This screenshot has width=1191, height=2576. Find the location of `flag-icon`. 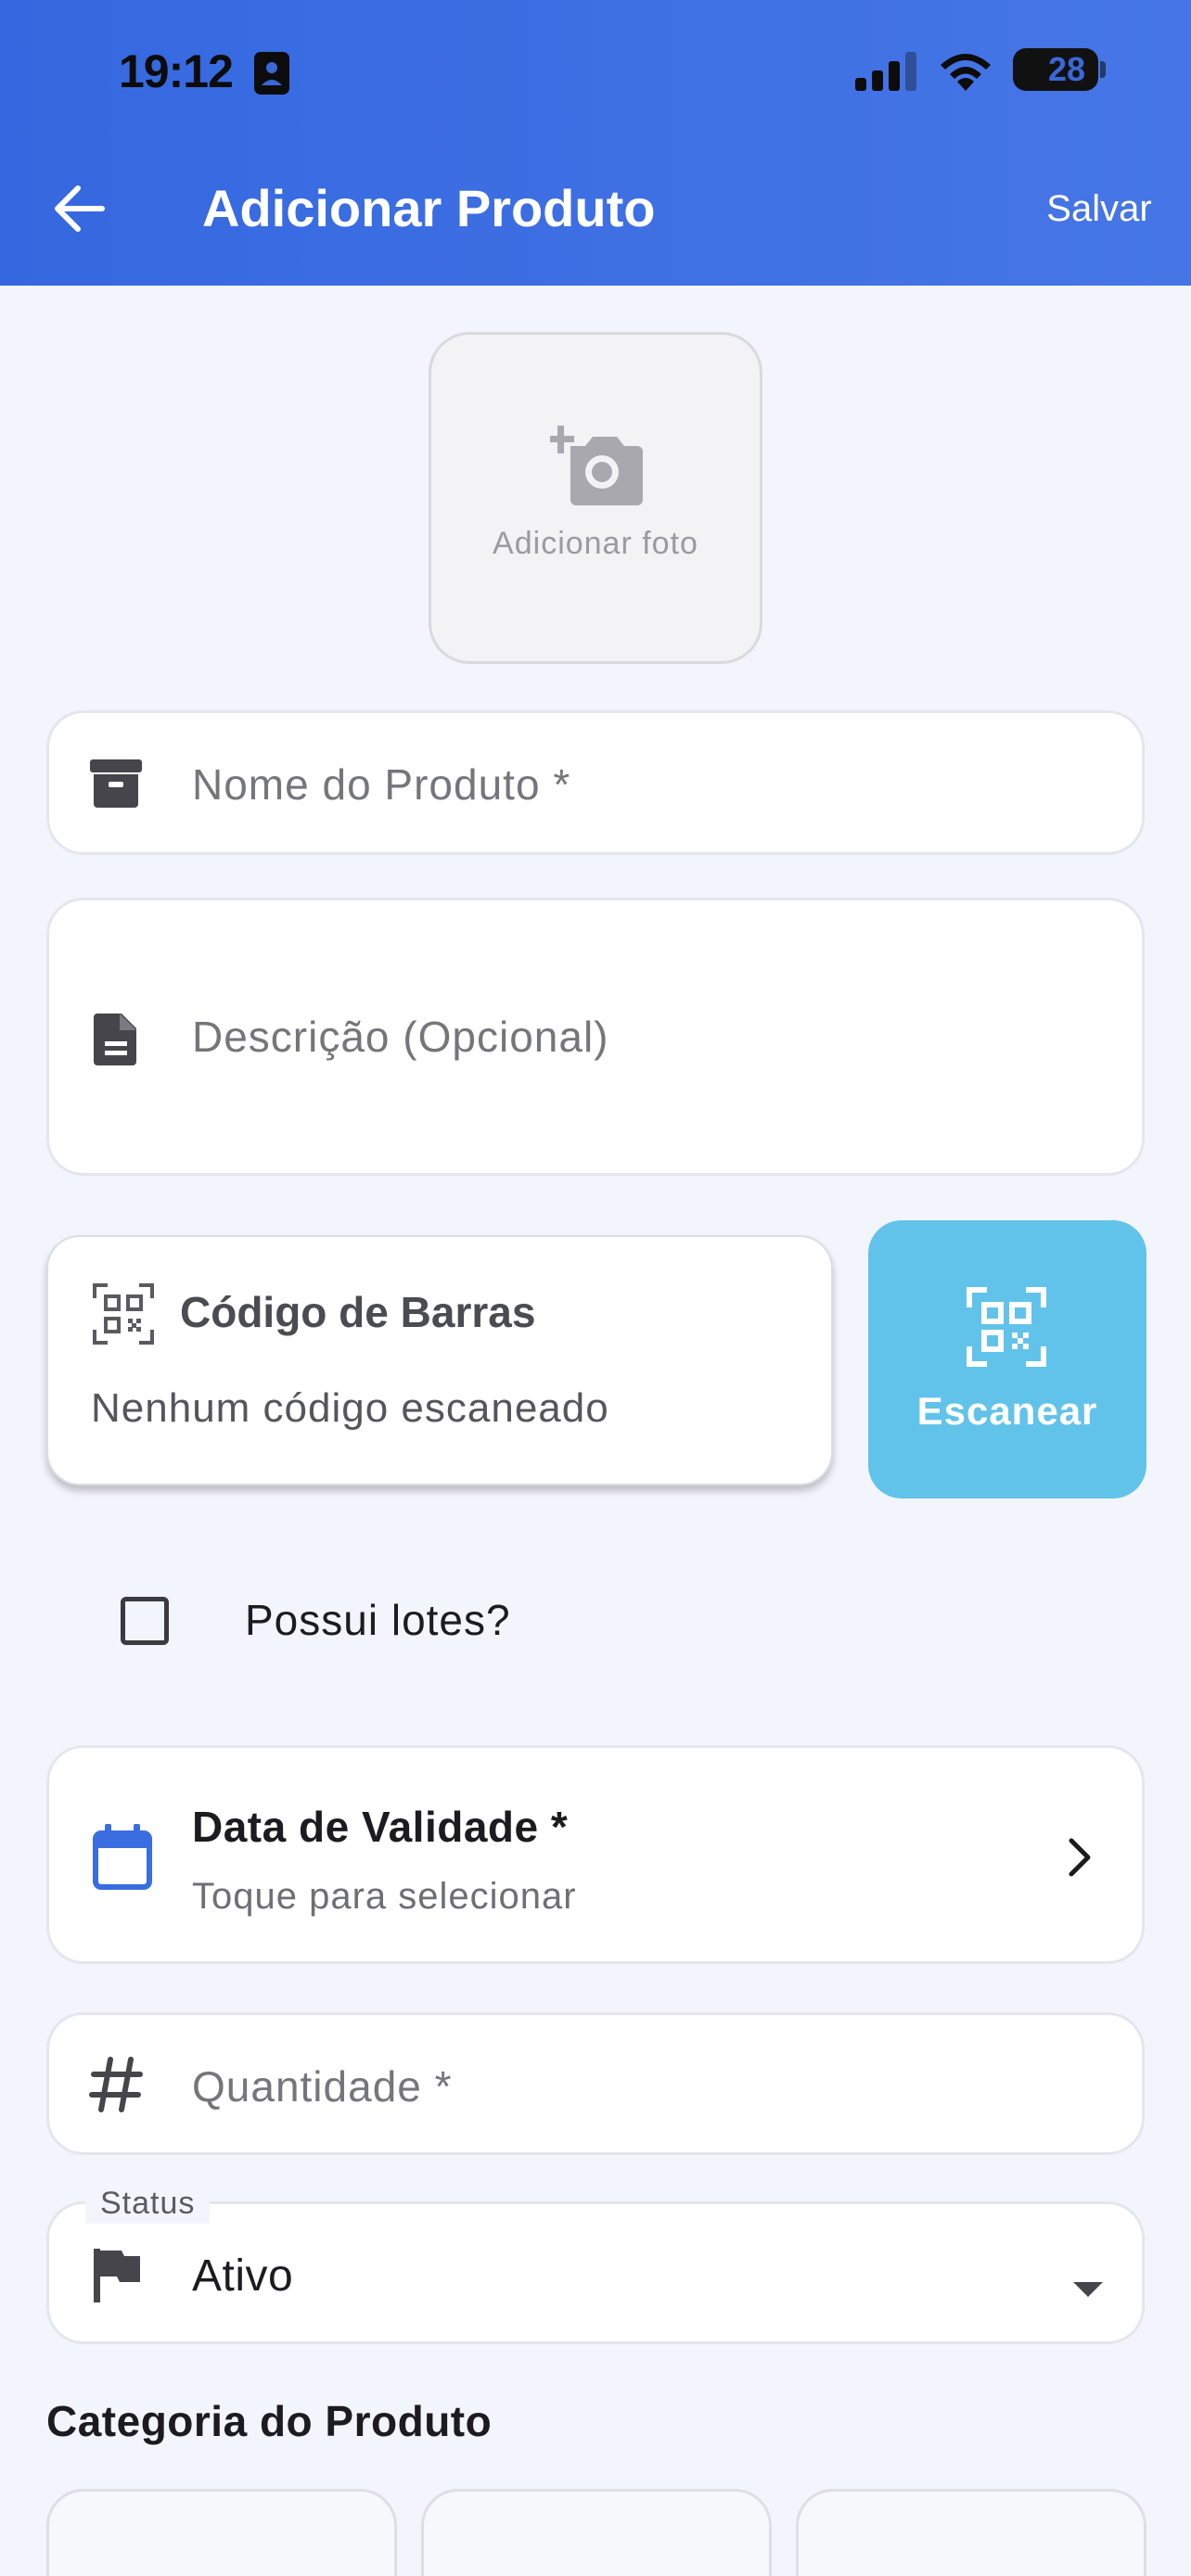

flag-icon is located at coordinates (117, 2275).